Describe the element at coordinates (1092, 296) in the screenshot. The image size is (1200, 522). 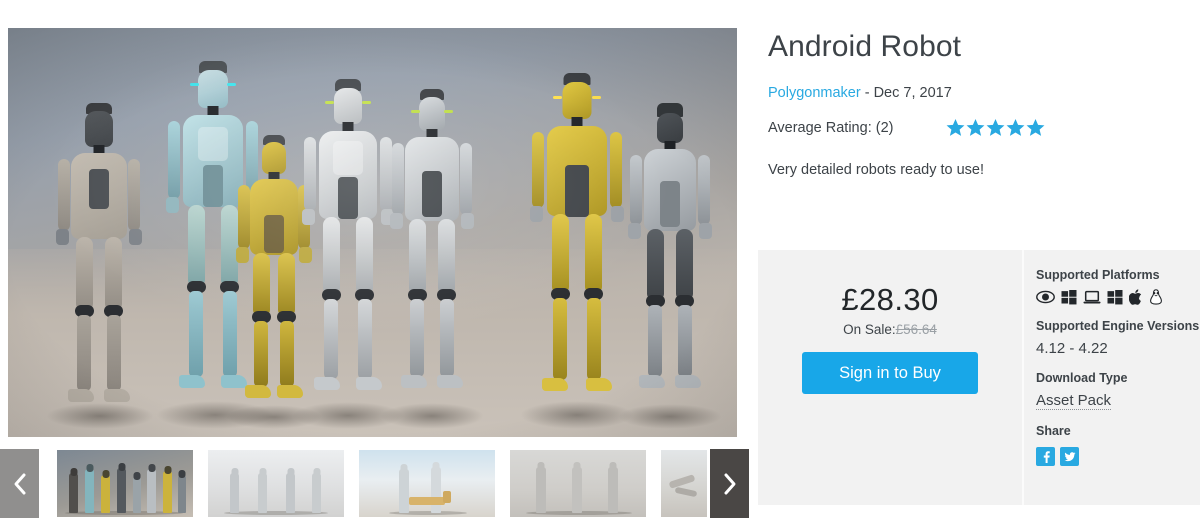
I see `desktop-icon` at that location.